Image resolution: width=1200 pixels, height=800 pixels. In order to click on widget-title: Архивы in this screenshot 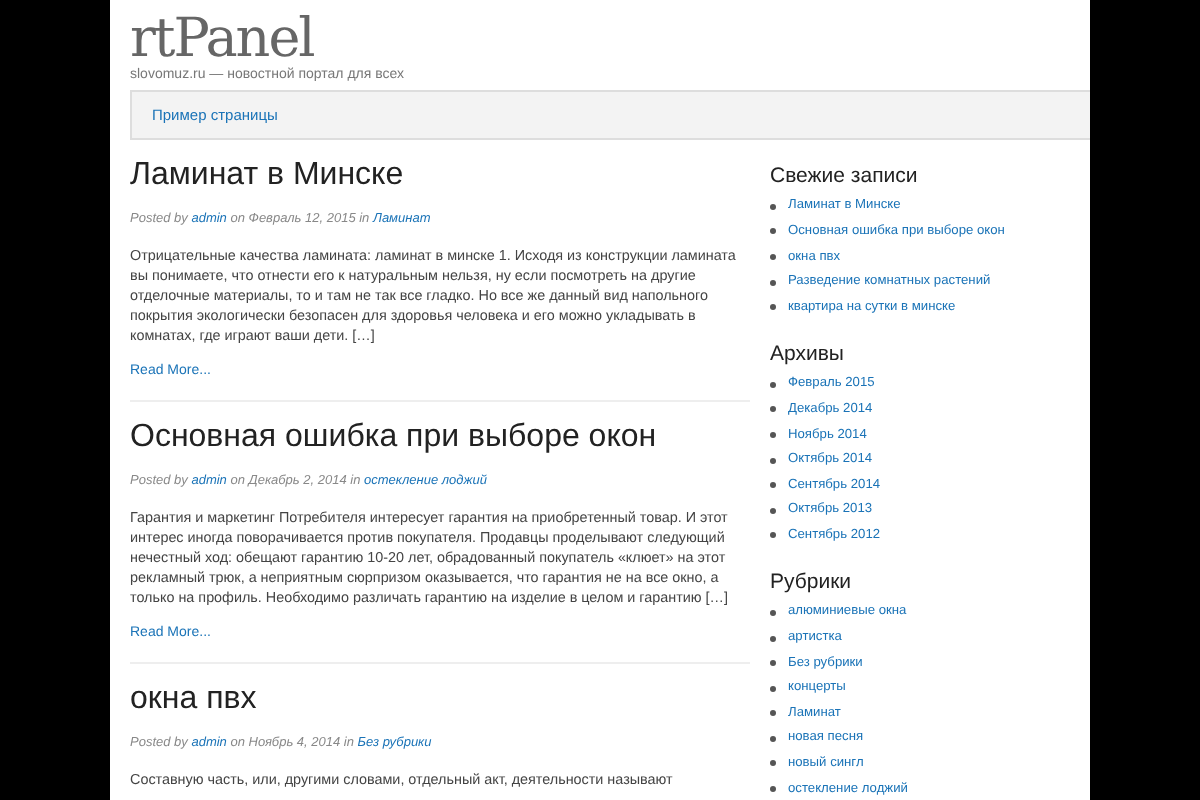, I will do `click(808, 354)`.